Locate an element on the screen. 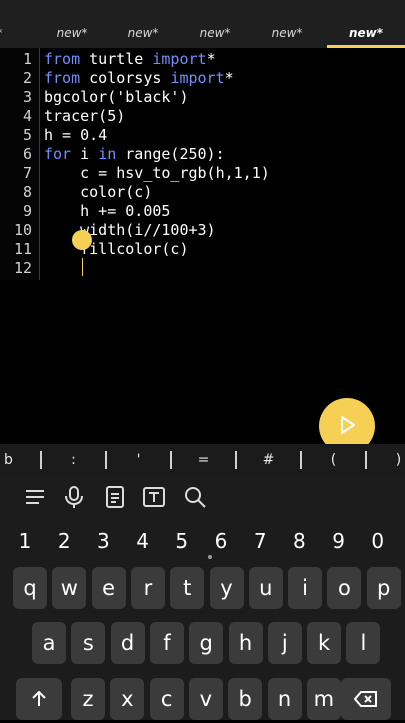  code-token: h = 0.4 is located at coordinates (76, 135).